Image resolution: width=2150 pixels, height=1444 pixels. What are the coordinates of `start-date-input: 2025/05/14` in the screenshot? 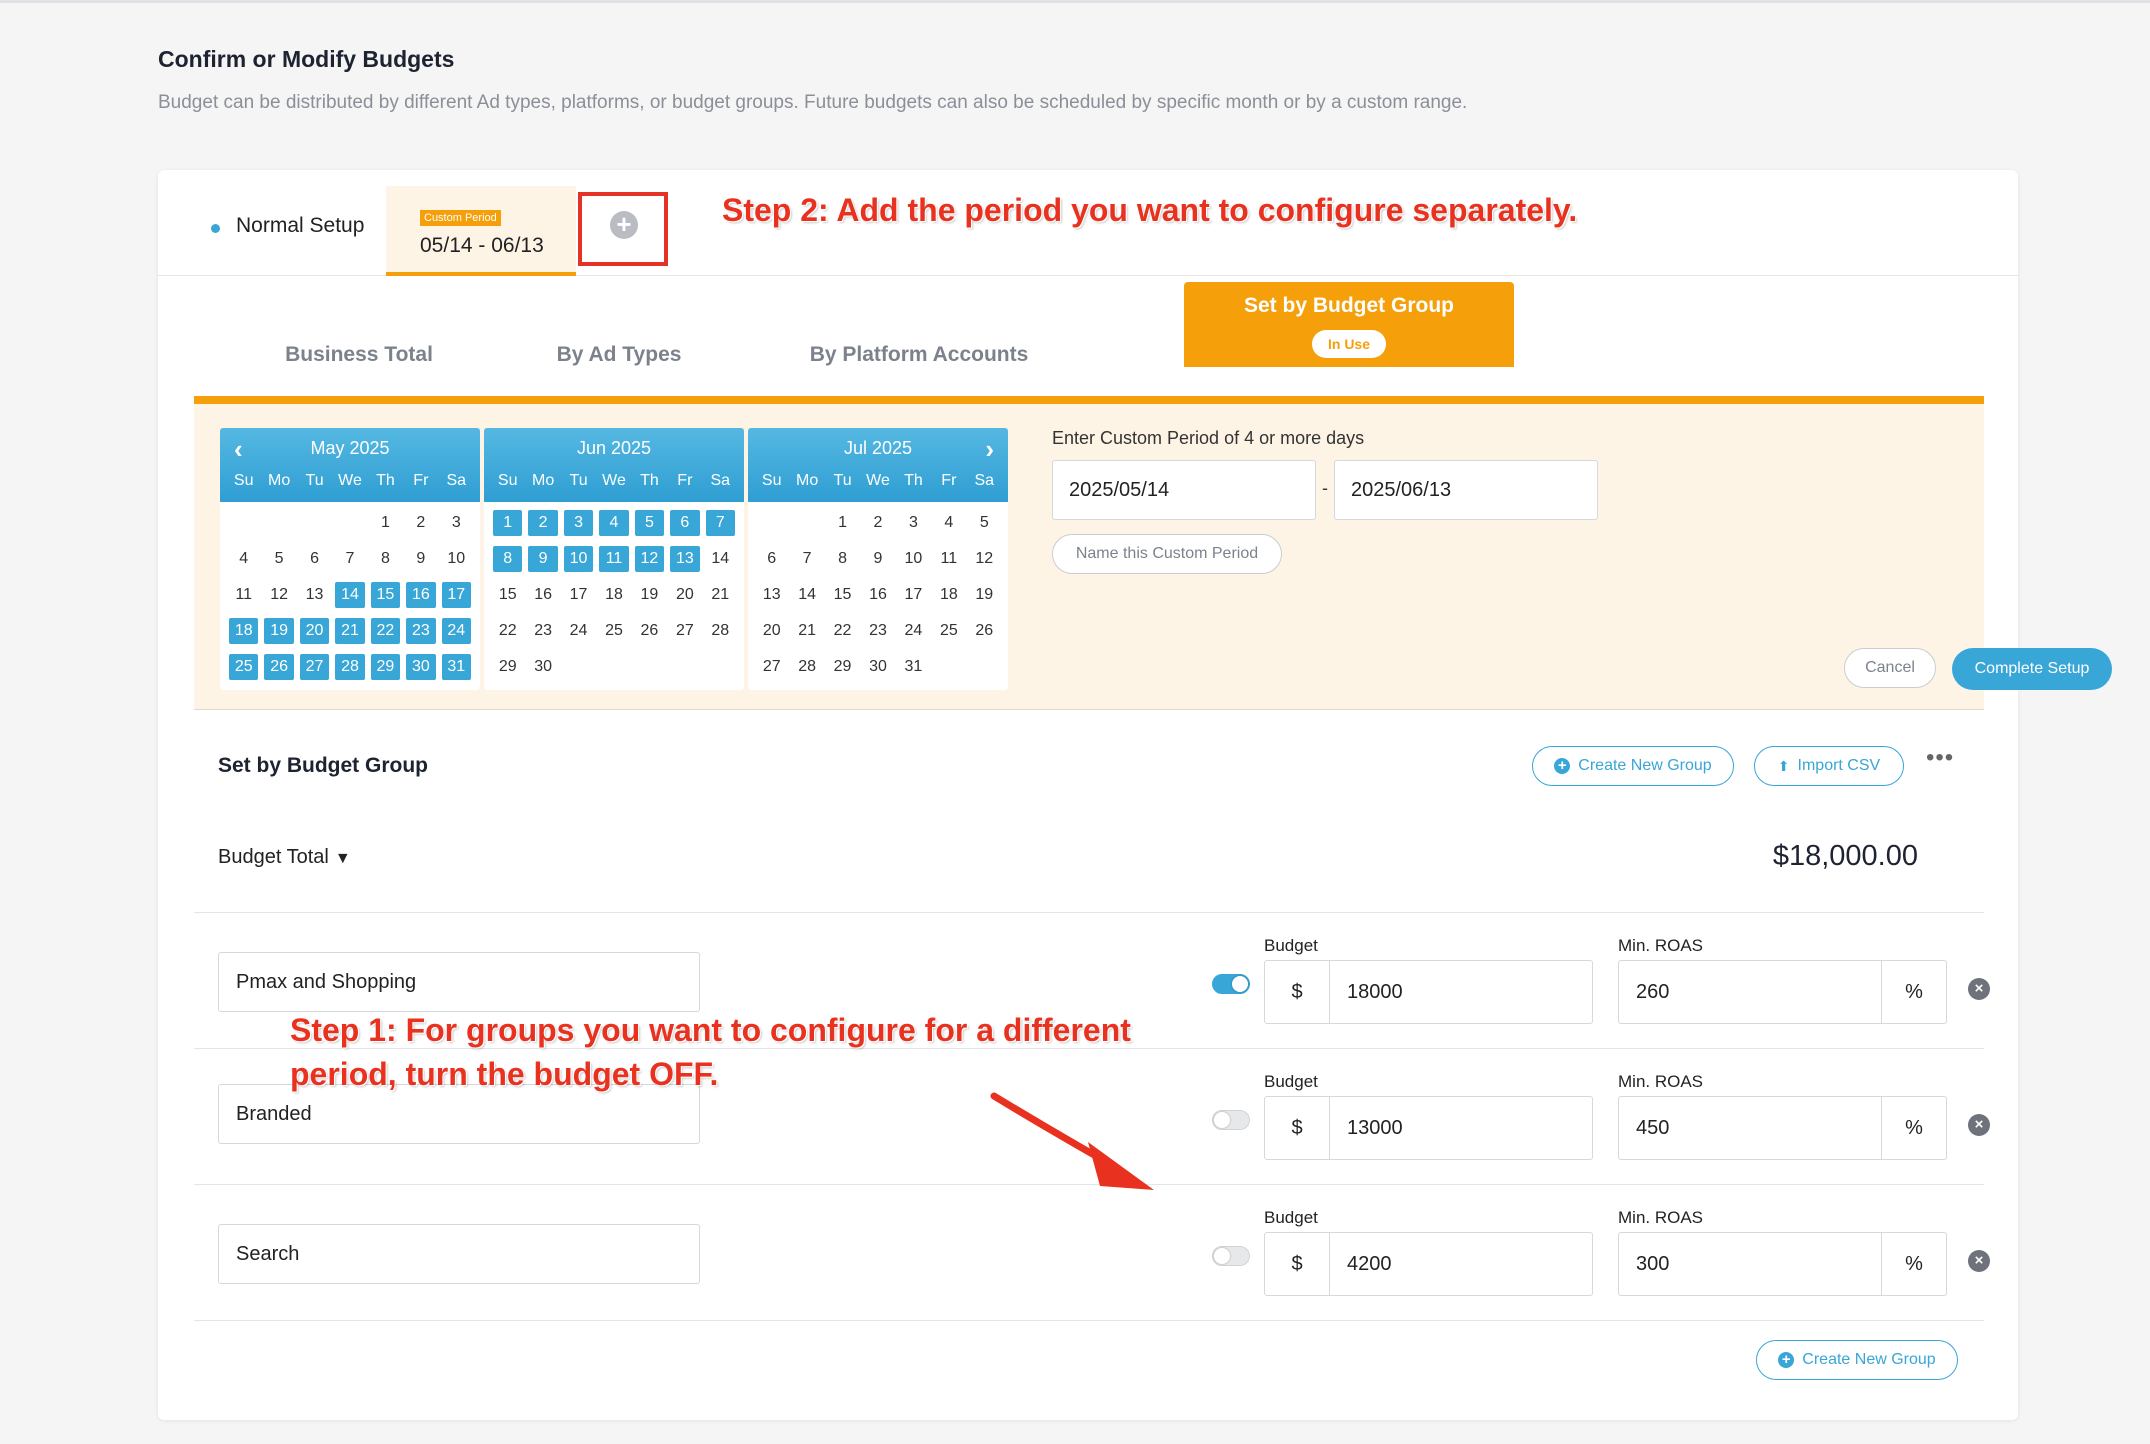 It's located at (1184, 490).